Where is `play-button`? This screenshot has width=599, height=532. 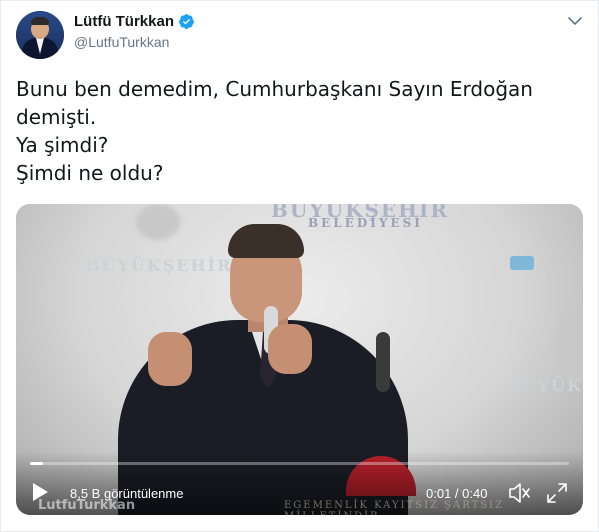
play-button is located at coordinates (40, 492).